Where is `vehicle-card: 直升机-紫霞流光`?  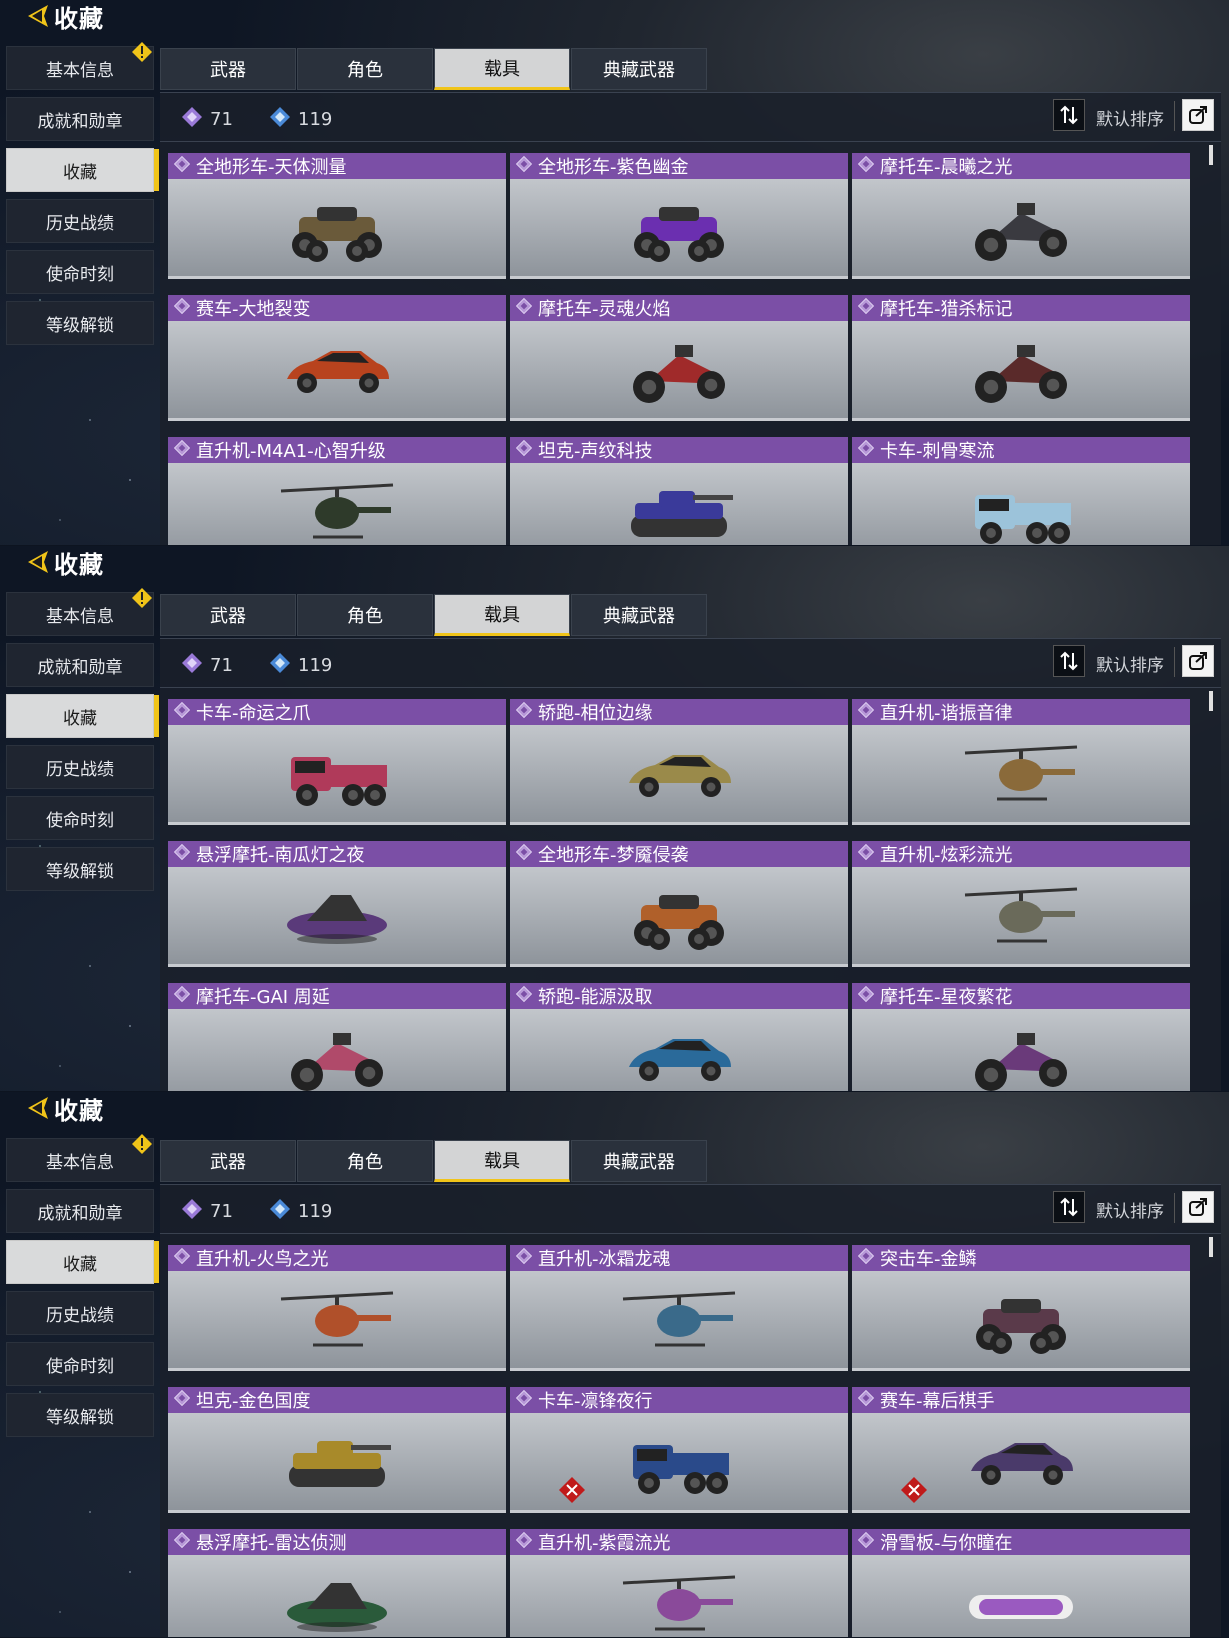 vehicle-card: 直升机-紫霞流光 is located at coordinates (679, 1583).